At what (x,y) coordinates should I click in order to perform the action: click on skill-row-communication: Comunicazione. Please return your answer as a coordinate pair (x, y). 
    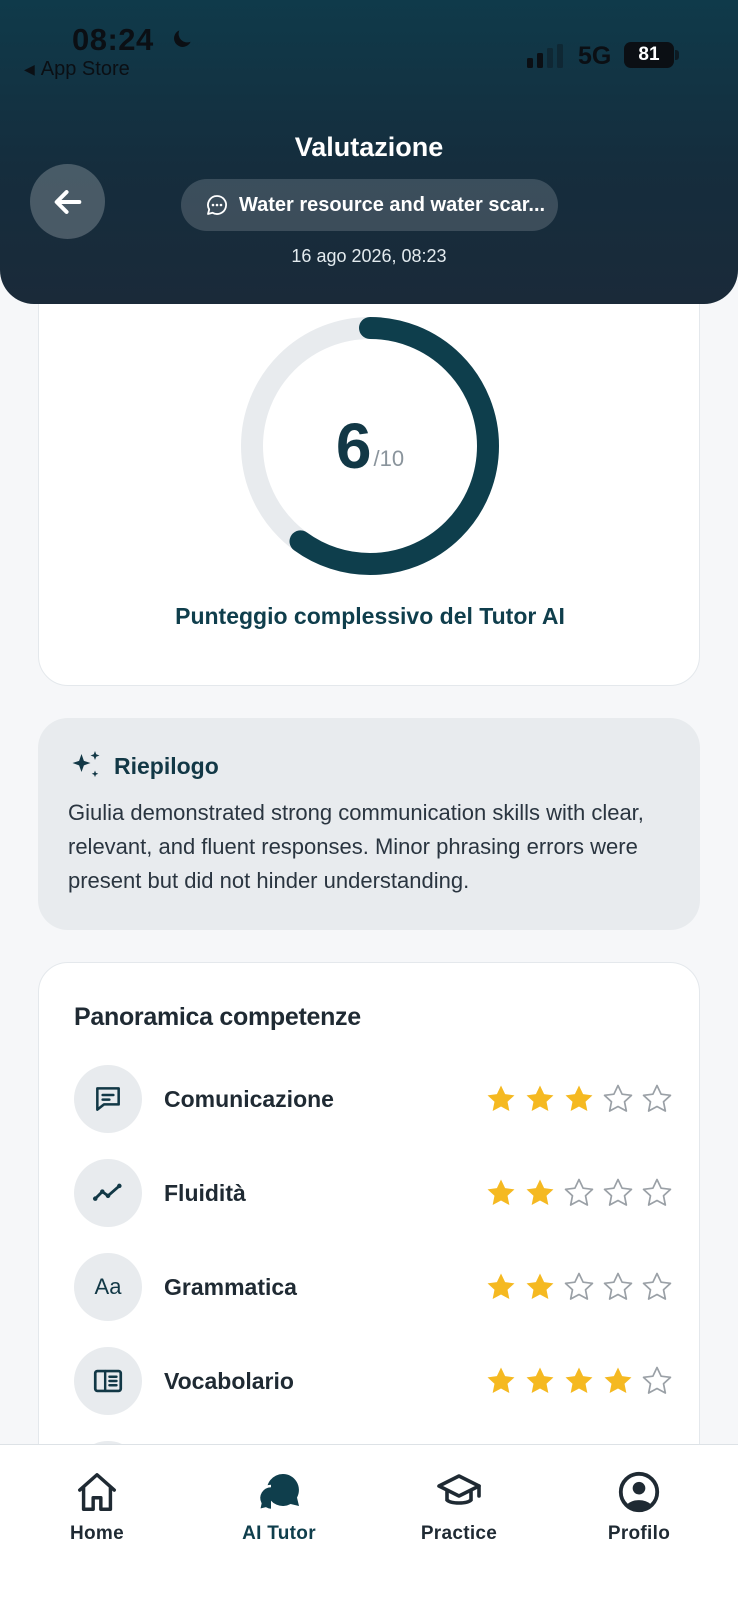
    Looking at the image, I should click on (374, 1099).